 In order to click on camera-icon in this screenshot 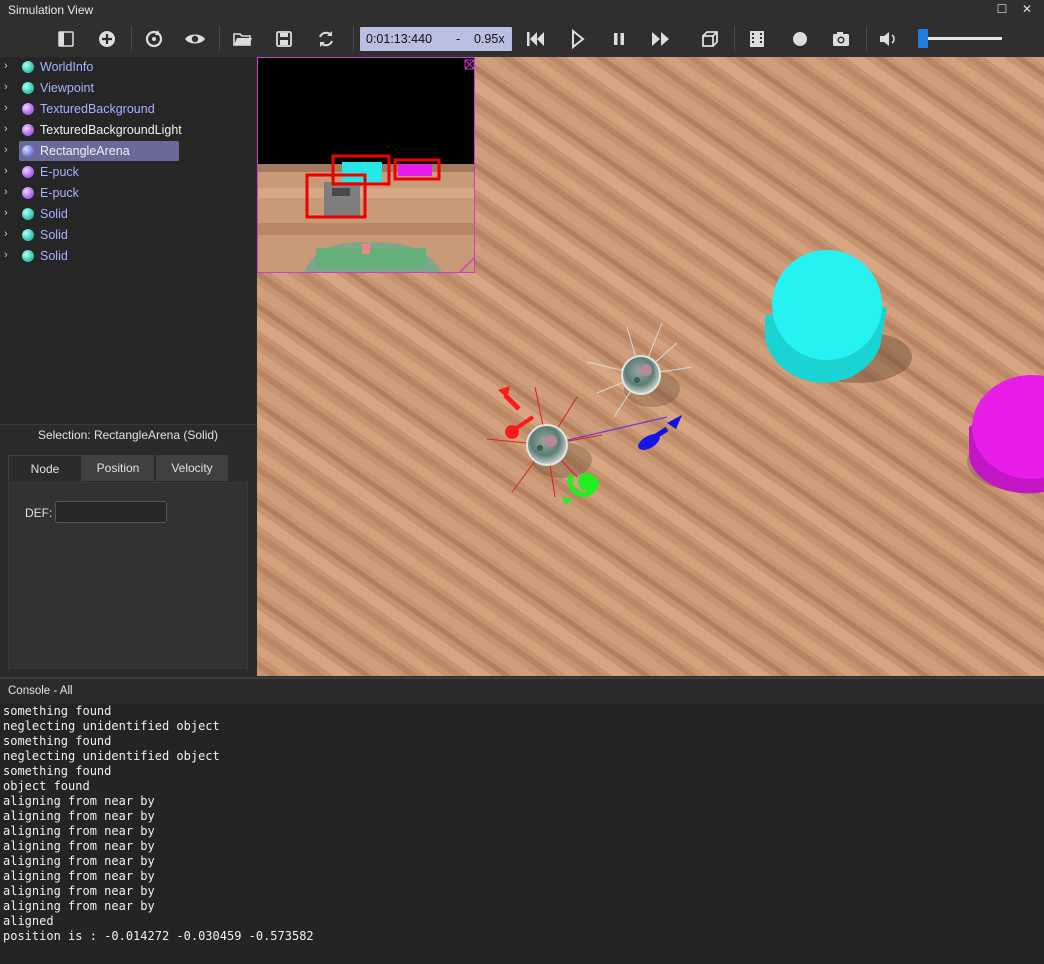, I will do `click(841, 39)`.